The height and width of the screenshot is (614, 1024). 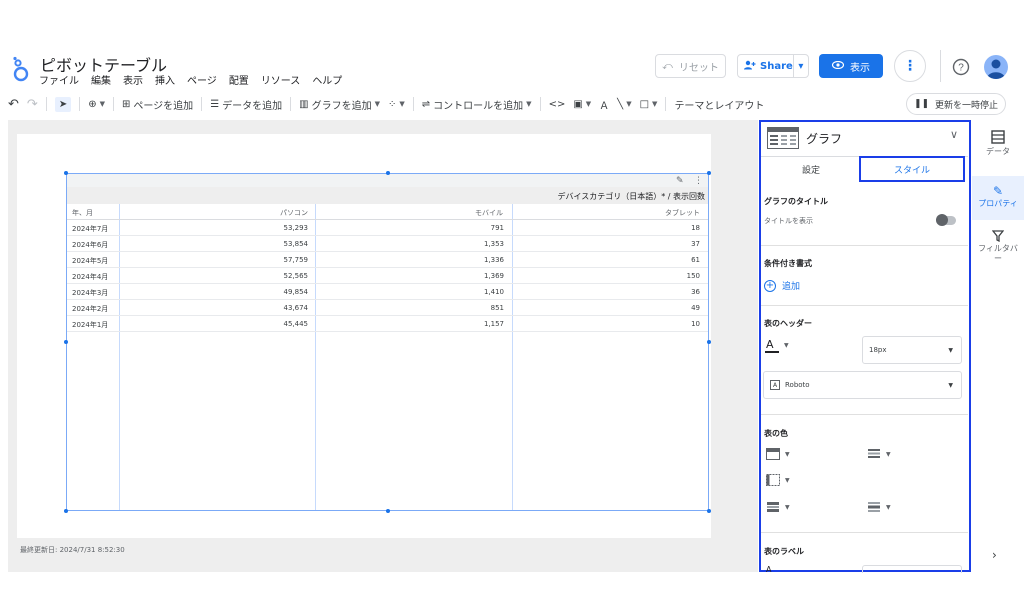 What do you see at coordinates (851, 66) in the screenshot?
I see `view-button: 表示` at bounding box center [851, 66].